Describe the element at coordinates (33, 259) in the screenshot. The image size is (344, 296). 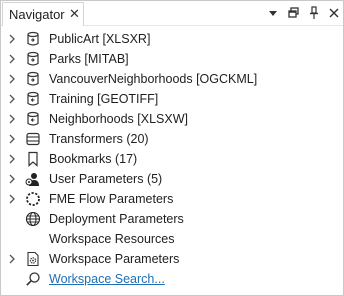
I see `gear-icon` at that location.